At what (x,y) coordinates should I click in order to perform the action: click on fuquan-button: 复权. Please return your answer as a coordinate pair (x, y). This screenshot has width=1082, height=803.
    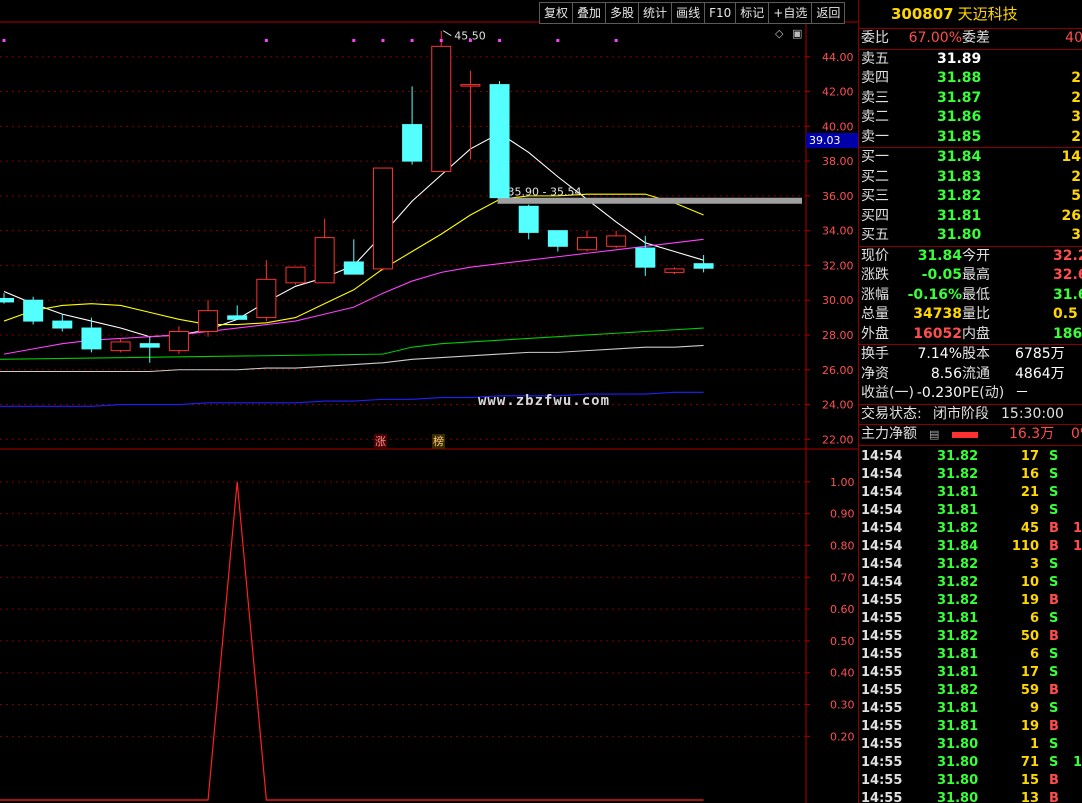
    Looking at the image, I should click on (556, 13).